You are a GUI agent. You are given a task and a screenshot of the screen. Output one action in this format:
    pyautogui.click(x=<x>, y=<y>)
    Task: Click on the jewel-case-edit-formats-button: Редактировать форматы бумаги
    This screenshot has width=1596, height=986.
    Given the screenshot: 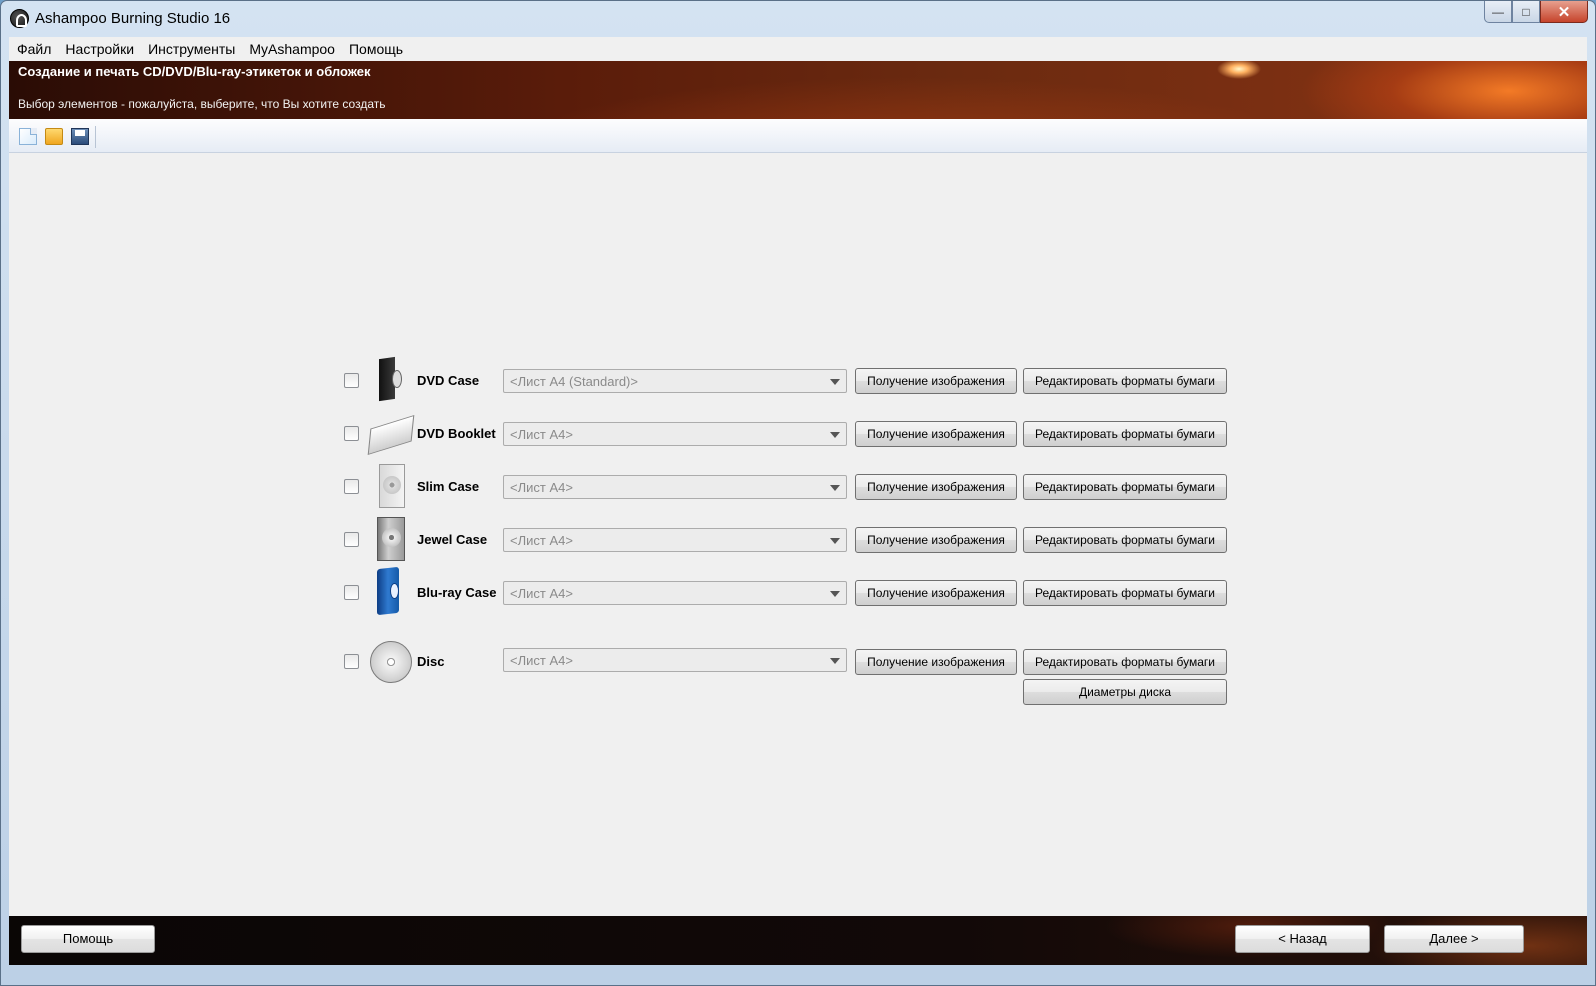 What is the action you would take?
    pyautogui.click(x=1125, y=540)
    